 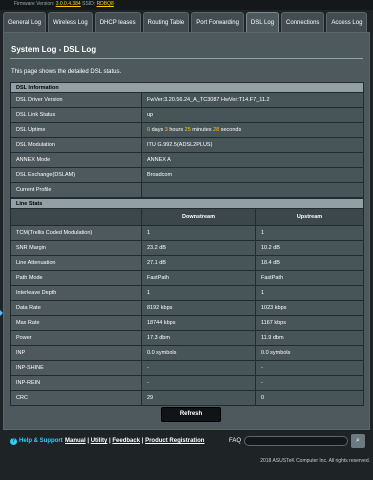 I want to click on dsl-exchange-label: DSL Exchange(DSLAM), so click(x=76, y=175).